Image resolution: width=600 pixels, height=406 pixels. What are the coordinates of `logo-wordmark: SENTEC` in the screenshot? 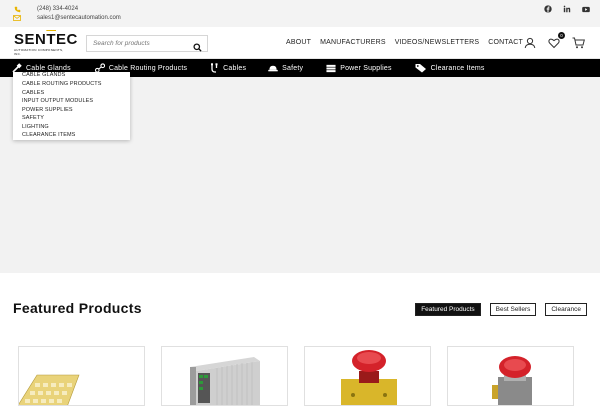 It's located at (46, 39).